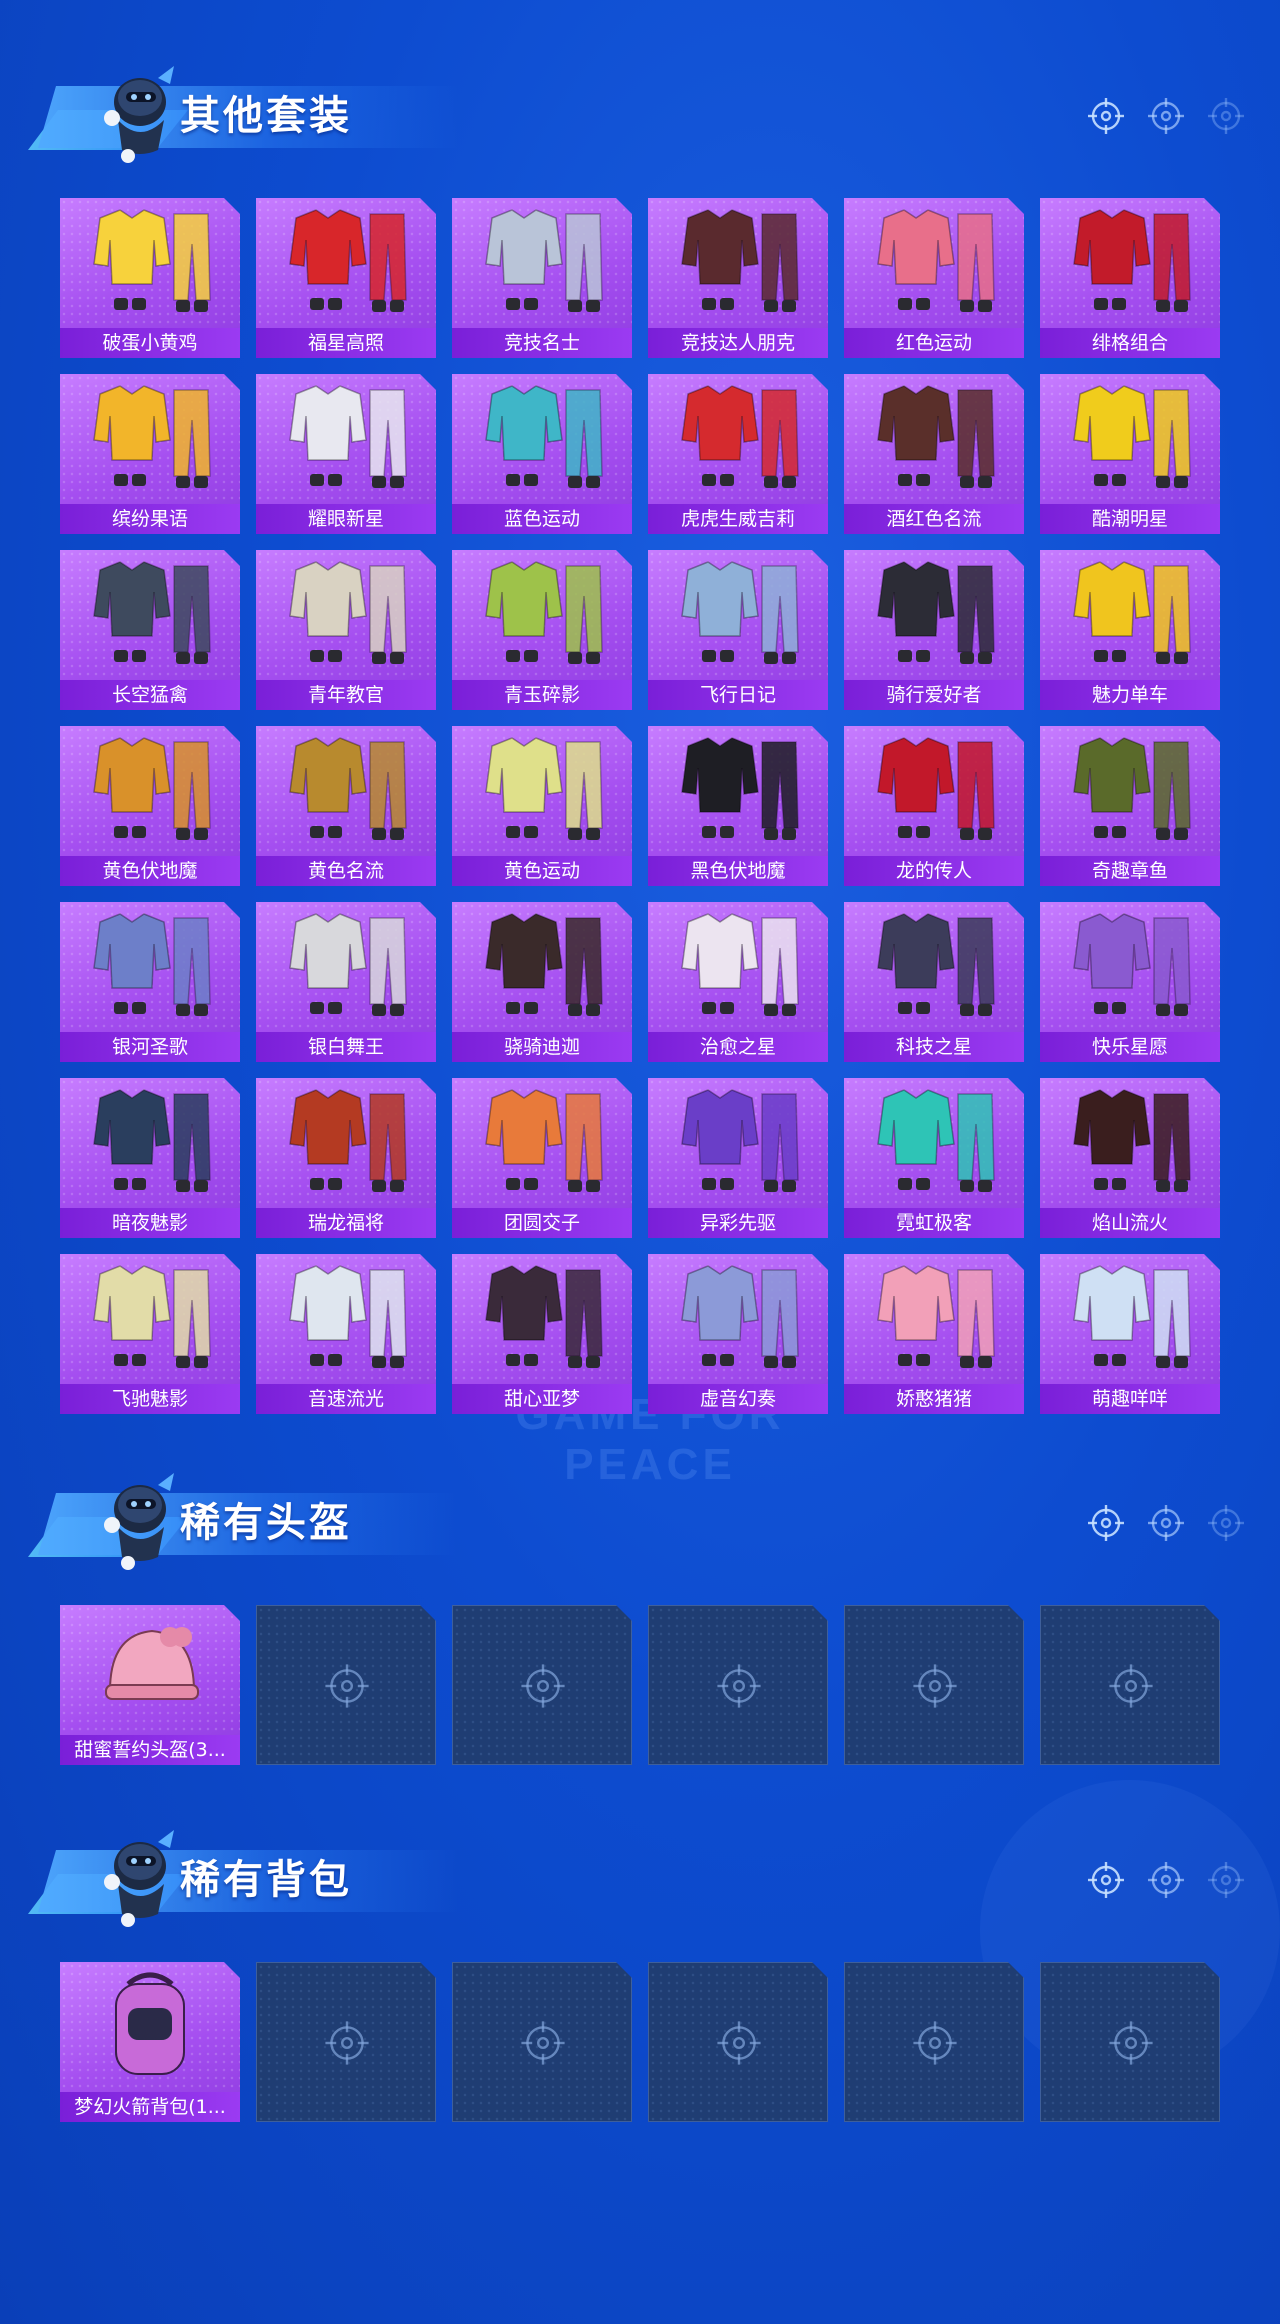 Image resolution: width=1280 pixels, height=2324 pixels. I want to click on item-card: 音速流光, so click(346, 1334).